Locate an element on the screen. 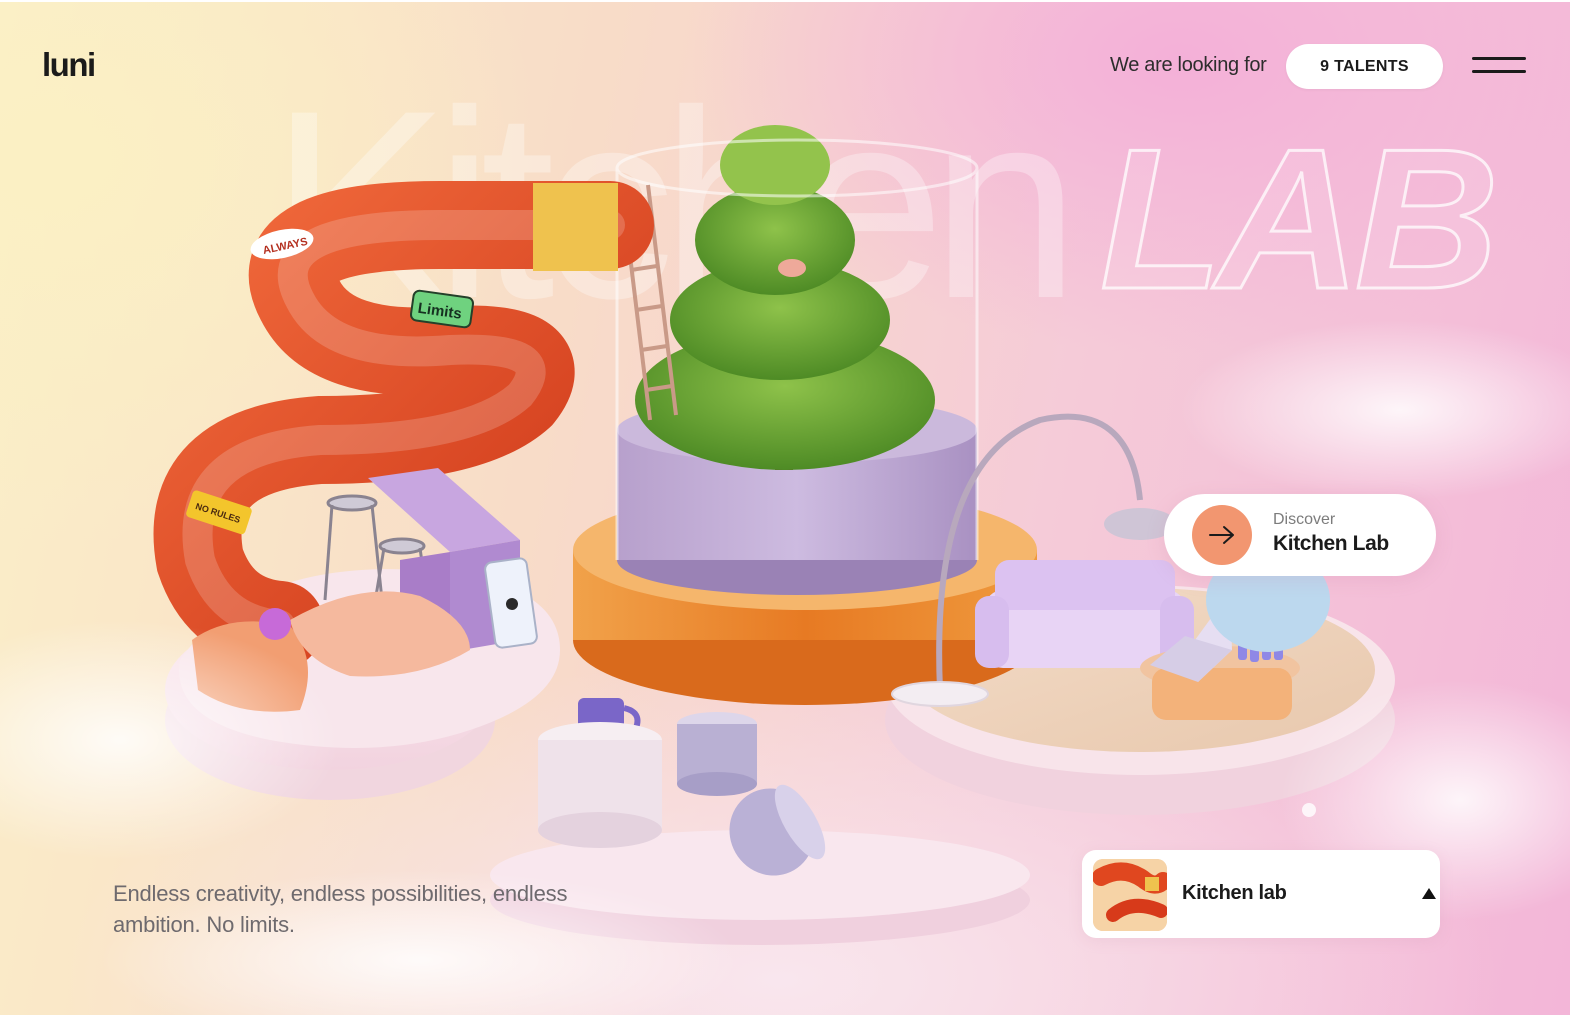 This screenshot has width=1570, height=1015. talents-button: 9 TALENTS is located at coordinates (1364, 66).